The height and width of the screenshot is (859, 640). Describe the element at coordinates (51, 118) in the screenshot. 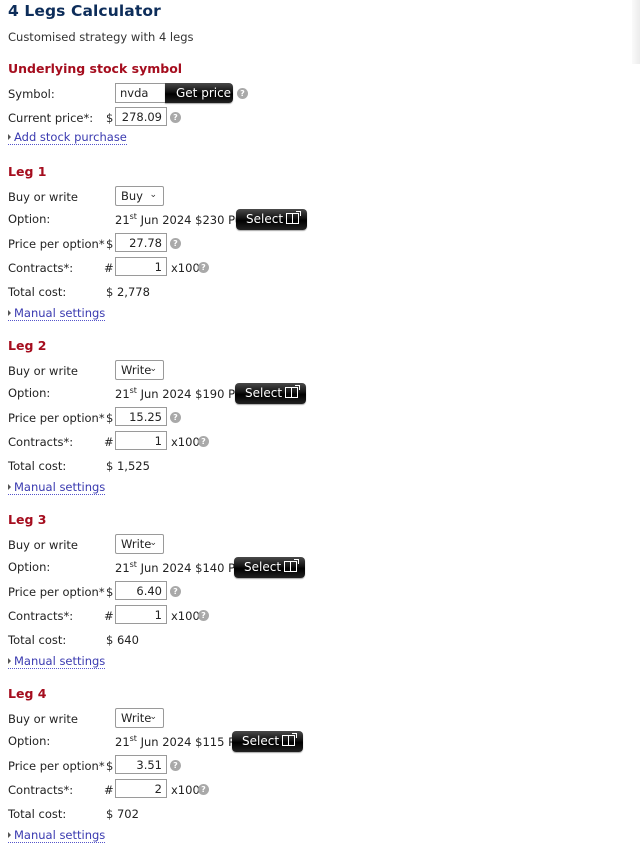

I see `current-price-label: Current price*:` at that location.